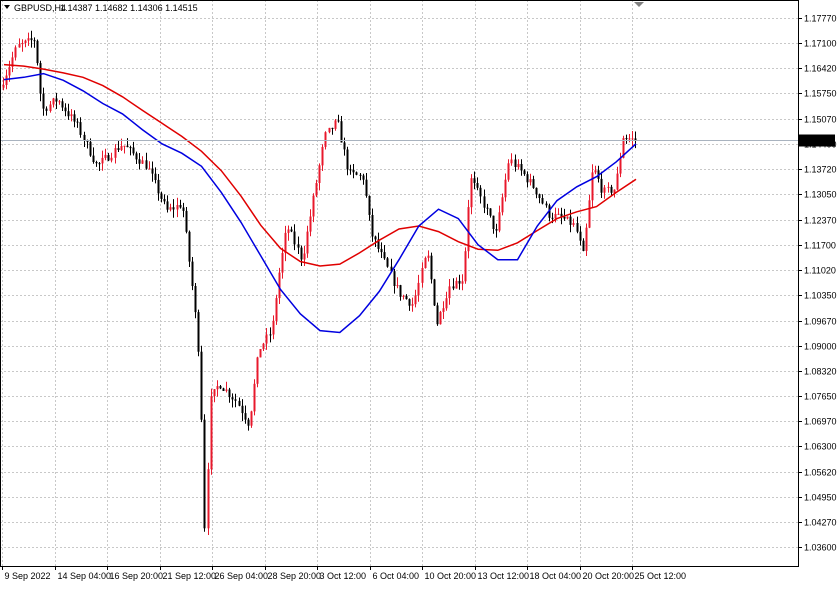  What do you see at coordinates (609, 576) in the screenshot?
I see `x-tick-label: 20 Oct 20:00` at bounding box center [609, 576].